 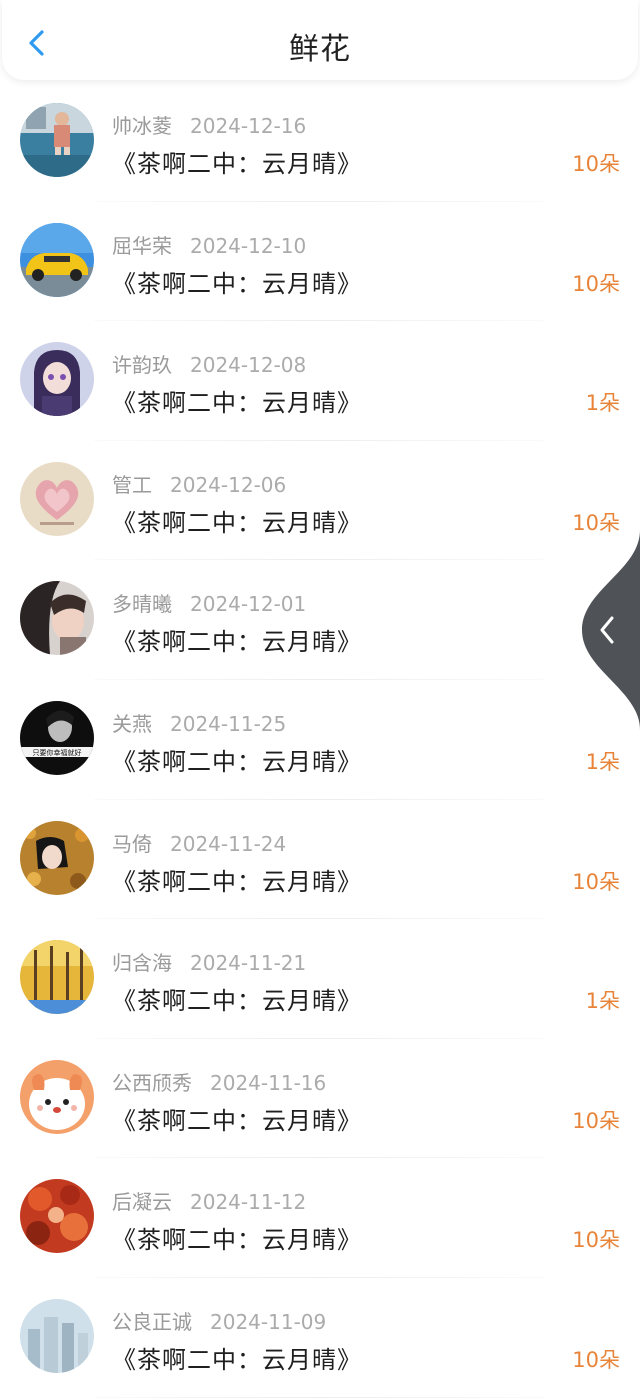 I want to click on page-title: 鲜花, so click(x=320, y=49).